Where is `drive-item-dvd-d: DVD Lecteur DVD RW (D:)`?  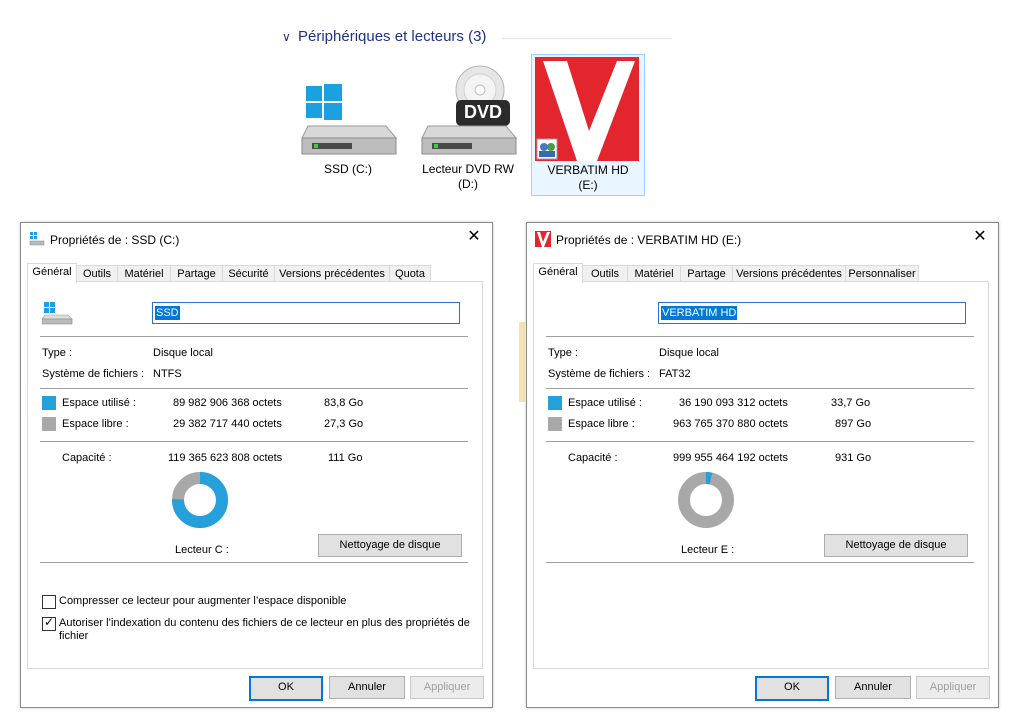 drive-item-dvd-d: DVD Lecteur DVD RW (D:) is located at coordinates (468, 127).